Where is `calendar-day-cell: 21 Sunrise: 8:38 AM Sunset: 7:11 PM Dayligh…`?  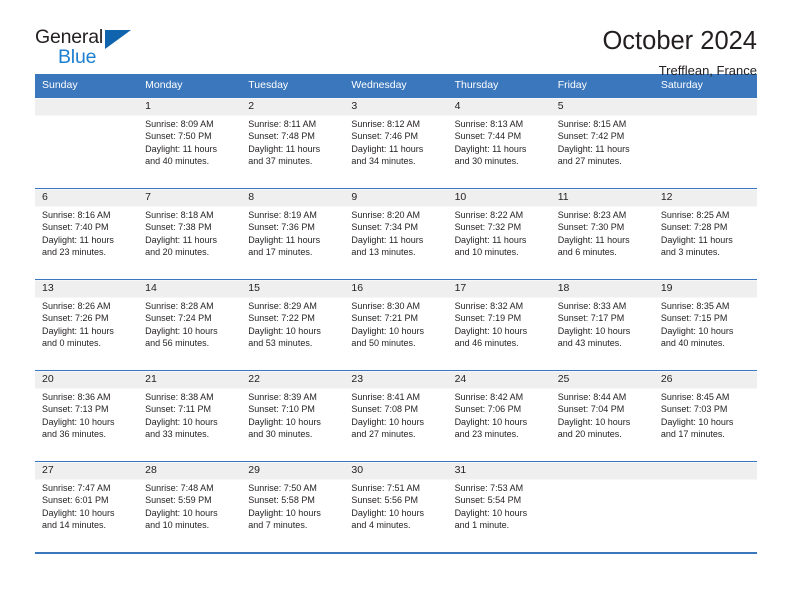 calendar-day-cell: 21 Sunrise: 8:38 AM Sunset: 7:11 PM Dayligh… is located at coordinates (190, 416).